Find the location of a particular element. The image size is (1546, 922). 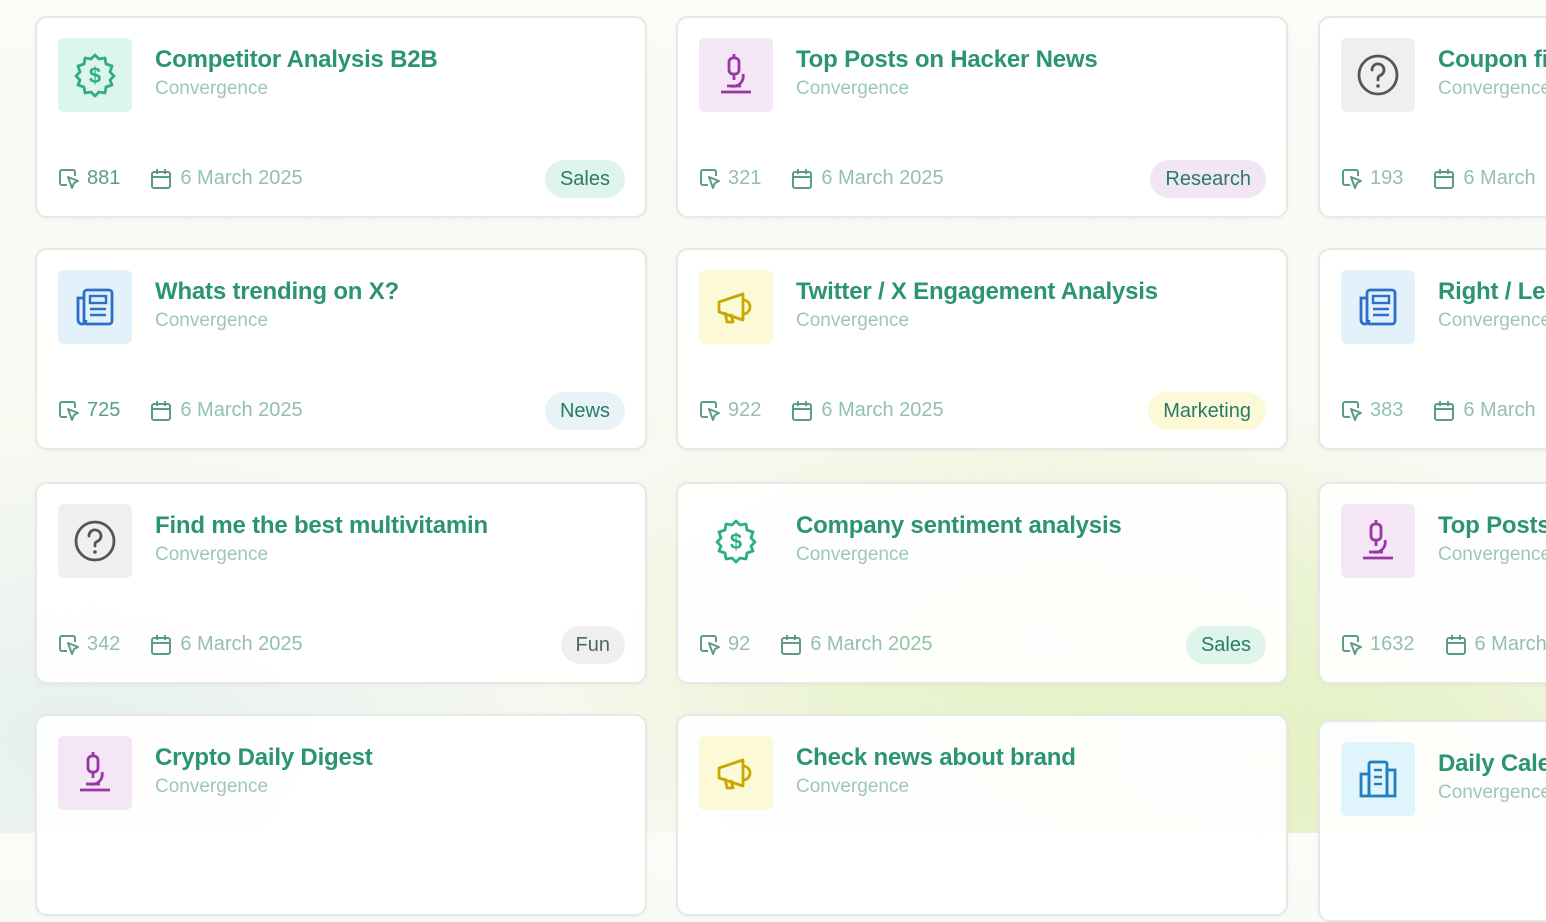

card-meta: 92 6 March 2025 is located at coordinates (816, 644).